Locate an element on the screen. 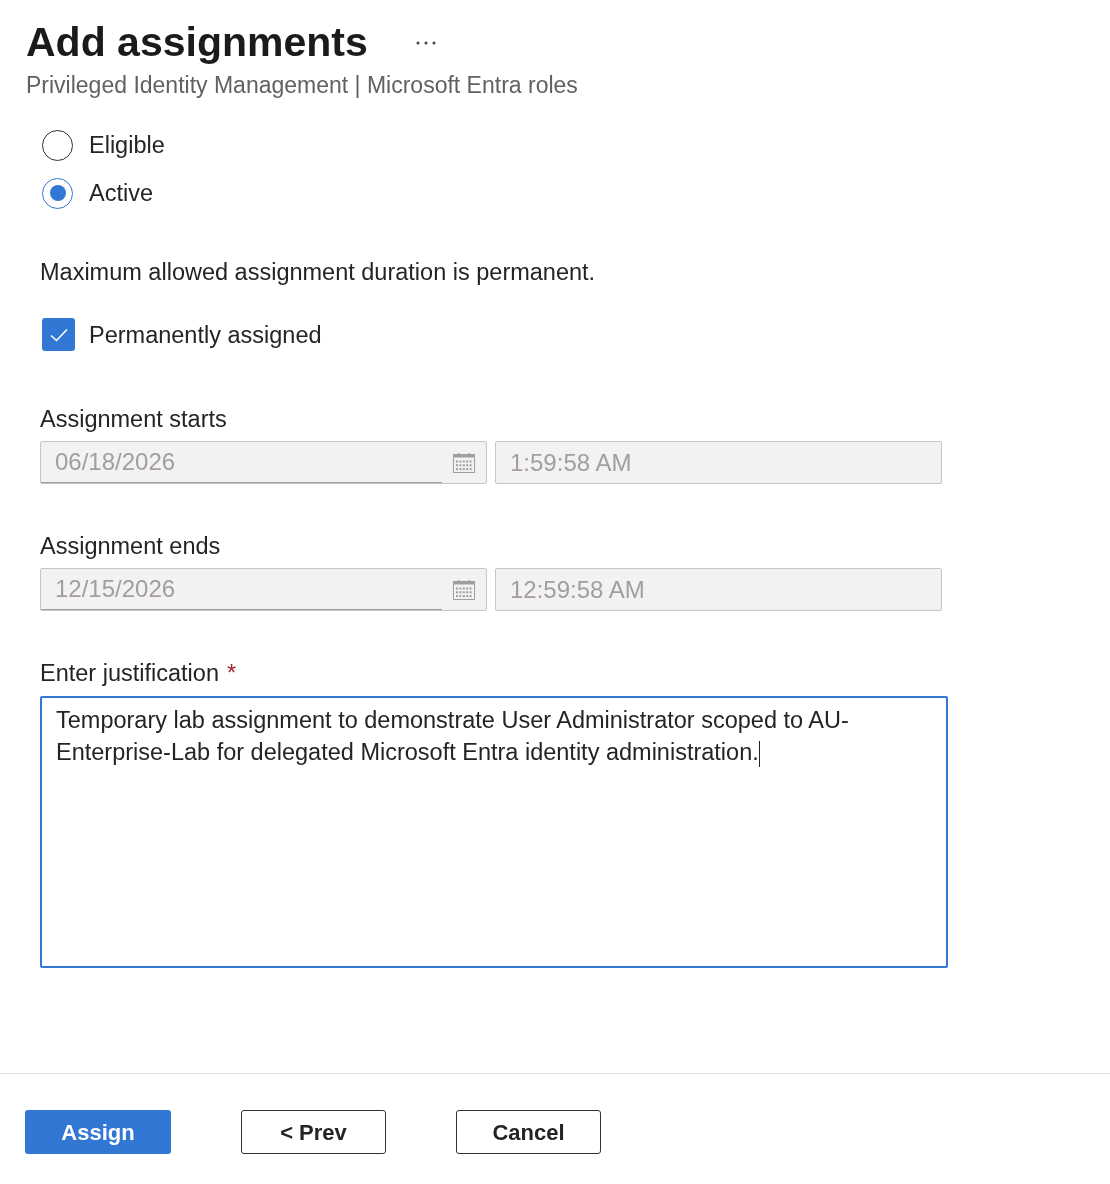 The height and width of the screenshot is (1184, 1110). page-subtitle: Privileged Identity Management | Microsoft Entra roles is located at coordinates (302, 85).